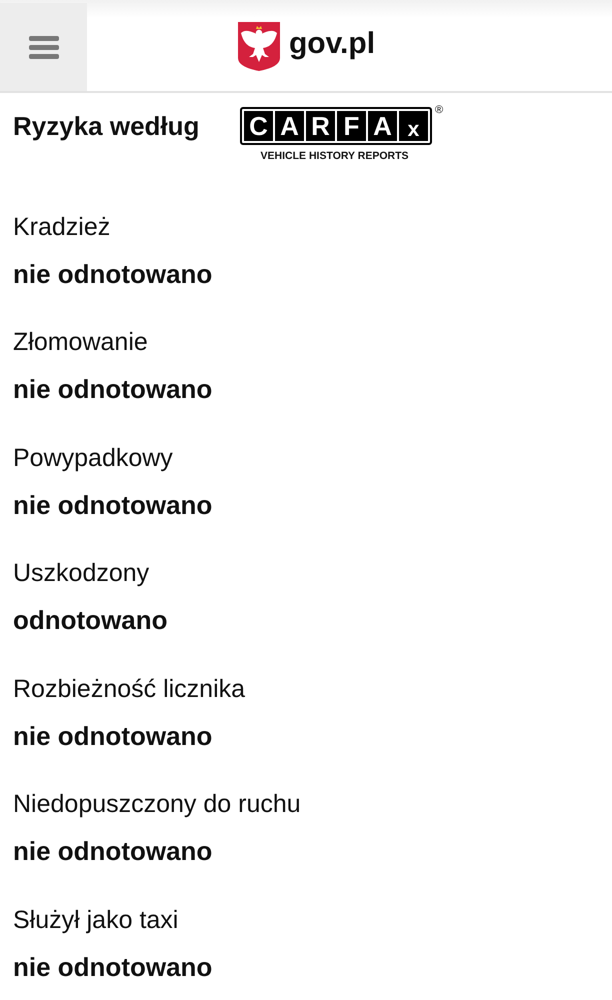 The width and height of the screenshot is (612, 1000). I want to click on site-name: gov.pl, so click(332, 45).